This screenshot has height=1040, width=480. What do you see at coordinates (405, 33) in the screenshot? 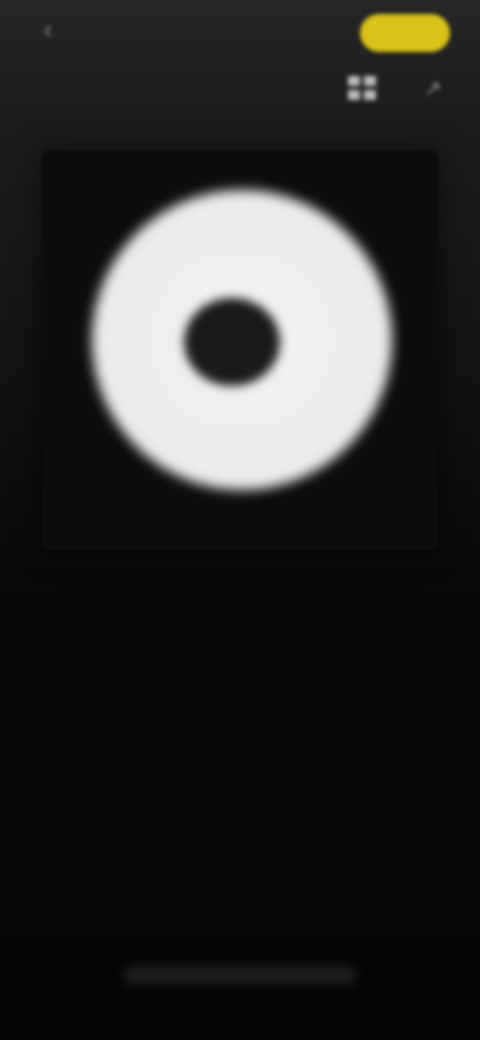
I see `premium-button` at bounding box center [405, 33].